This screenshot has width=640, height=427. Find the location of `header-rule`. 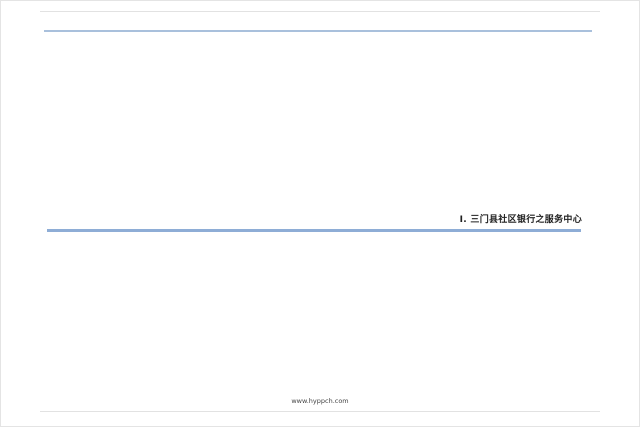

header-rule is located at coordinates (318, 31).